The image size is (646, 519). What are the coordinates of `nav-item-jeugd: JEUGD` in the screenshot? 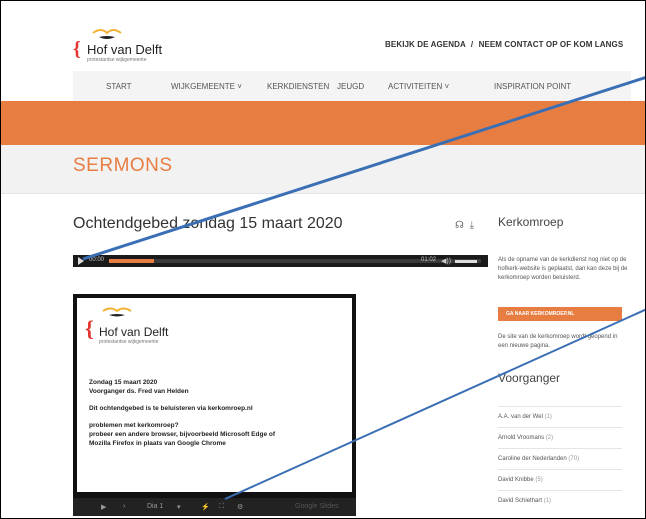 It's located at (350, 86).